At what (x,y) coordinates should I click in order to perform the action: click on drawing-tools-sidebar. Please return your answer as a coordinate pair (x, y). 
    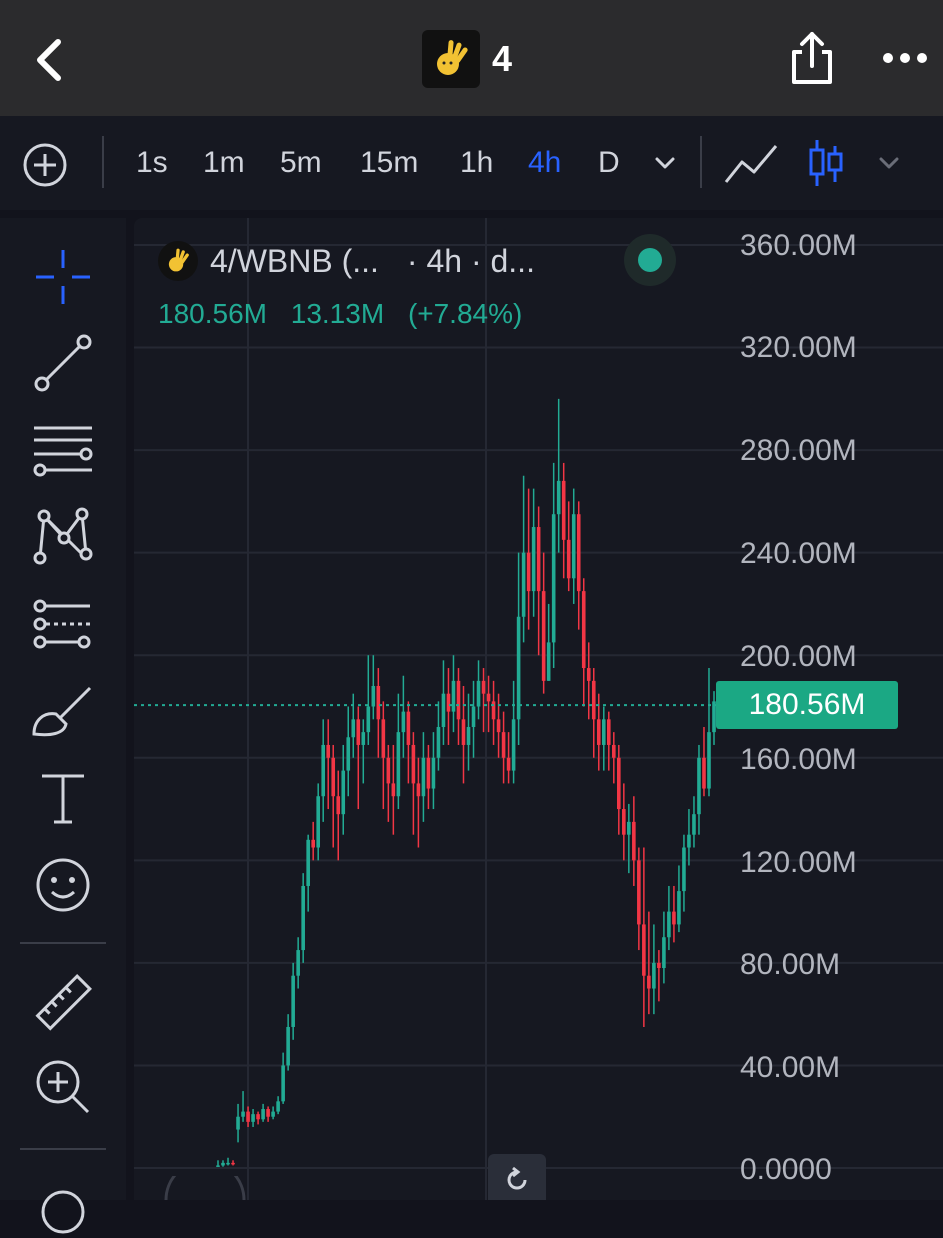
    Looking at the image, I should click on (63, 726).